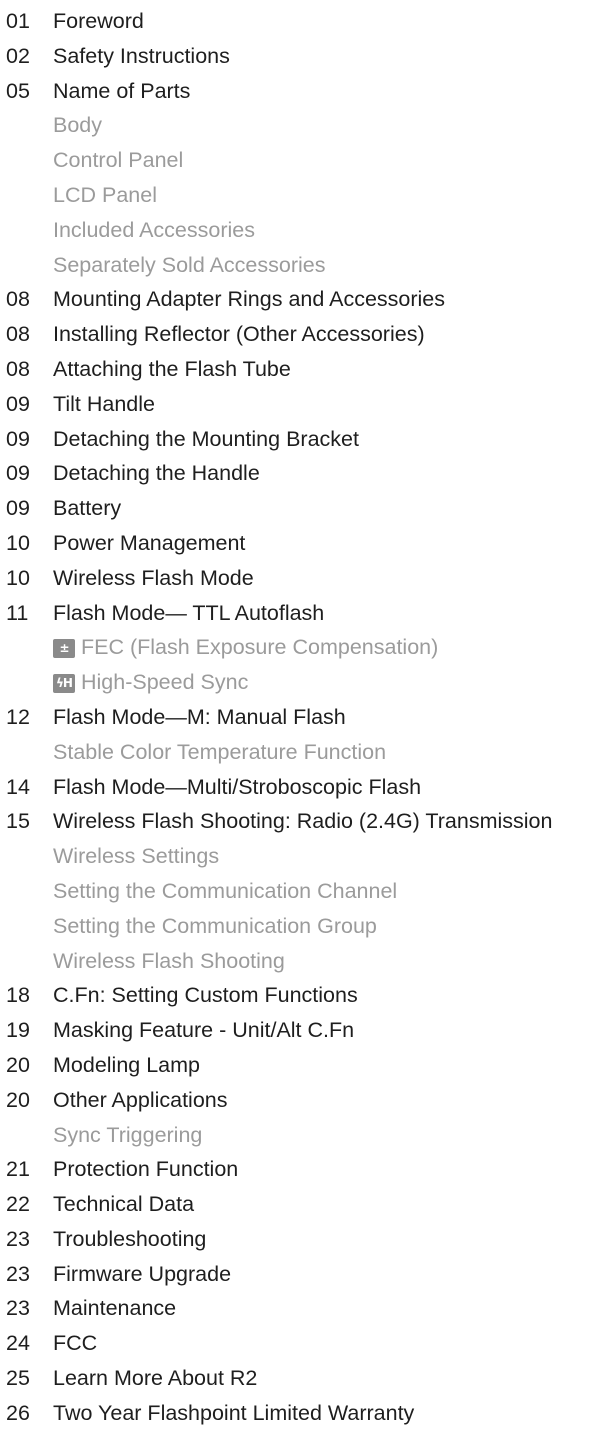 This screenshot has width=610, height=1431. What do you see at coordinates (188, 613) in the screenshot?
I see `toc-entry-title: Flash Mode— TTL Autoflash` at bounding box center [188, 613].